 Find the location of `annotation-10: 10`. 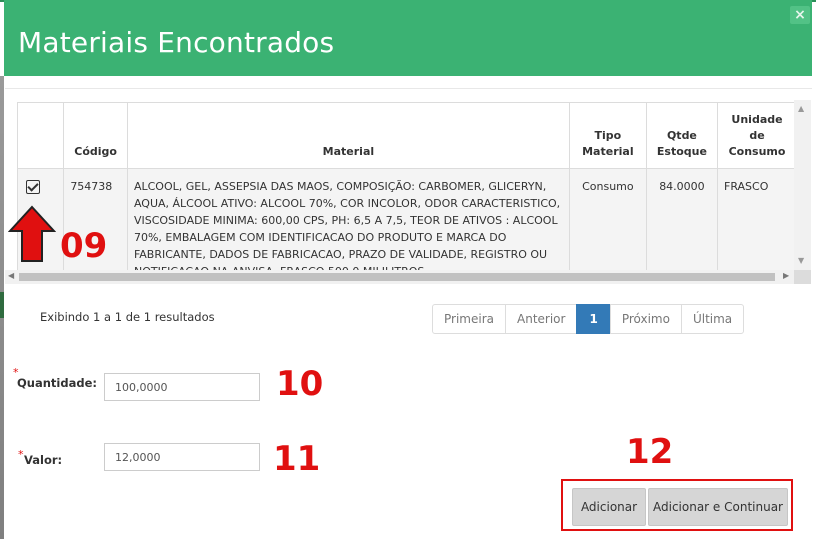

annotation-10: 10 is located at coordinates (300, 384).